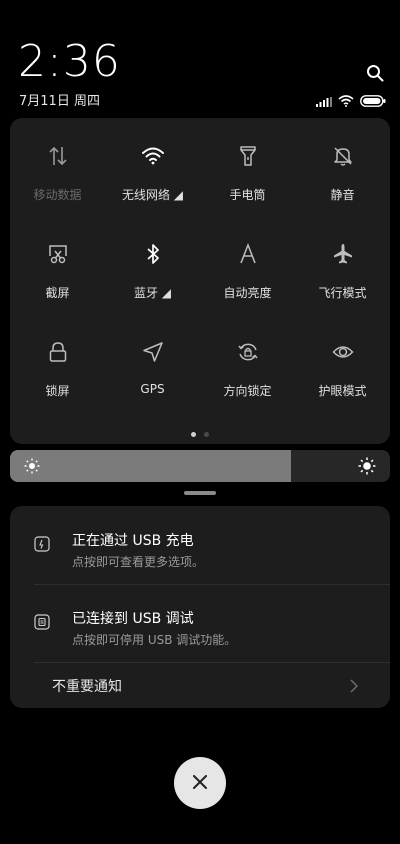 Image resolution: width=400 pixels, height=844 pixels. Describe the element at coordinates (206, 434) in the screenshot. I see `page-dot` at that location.